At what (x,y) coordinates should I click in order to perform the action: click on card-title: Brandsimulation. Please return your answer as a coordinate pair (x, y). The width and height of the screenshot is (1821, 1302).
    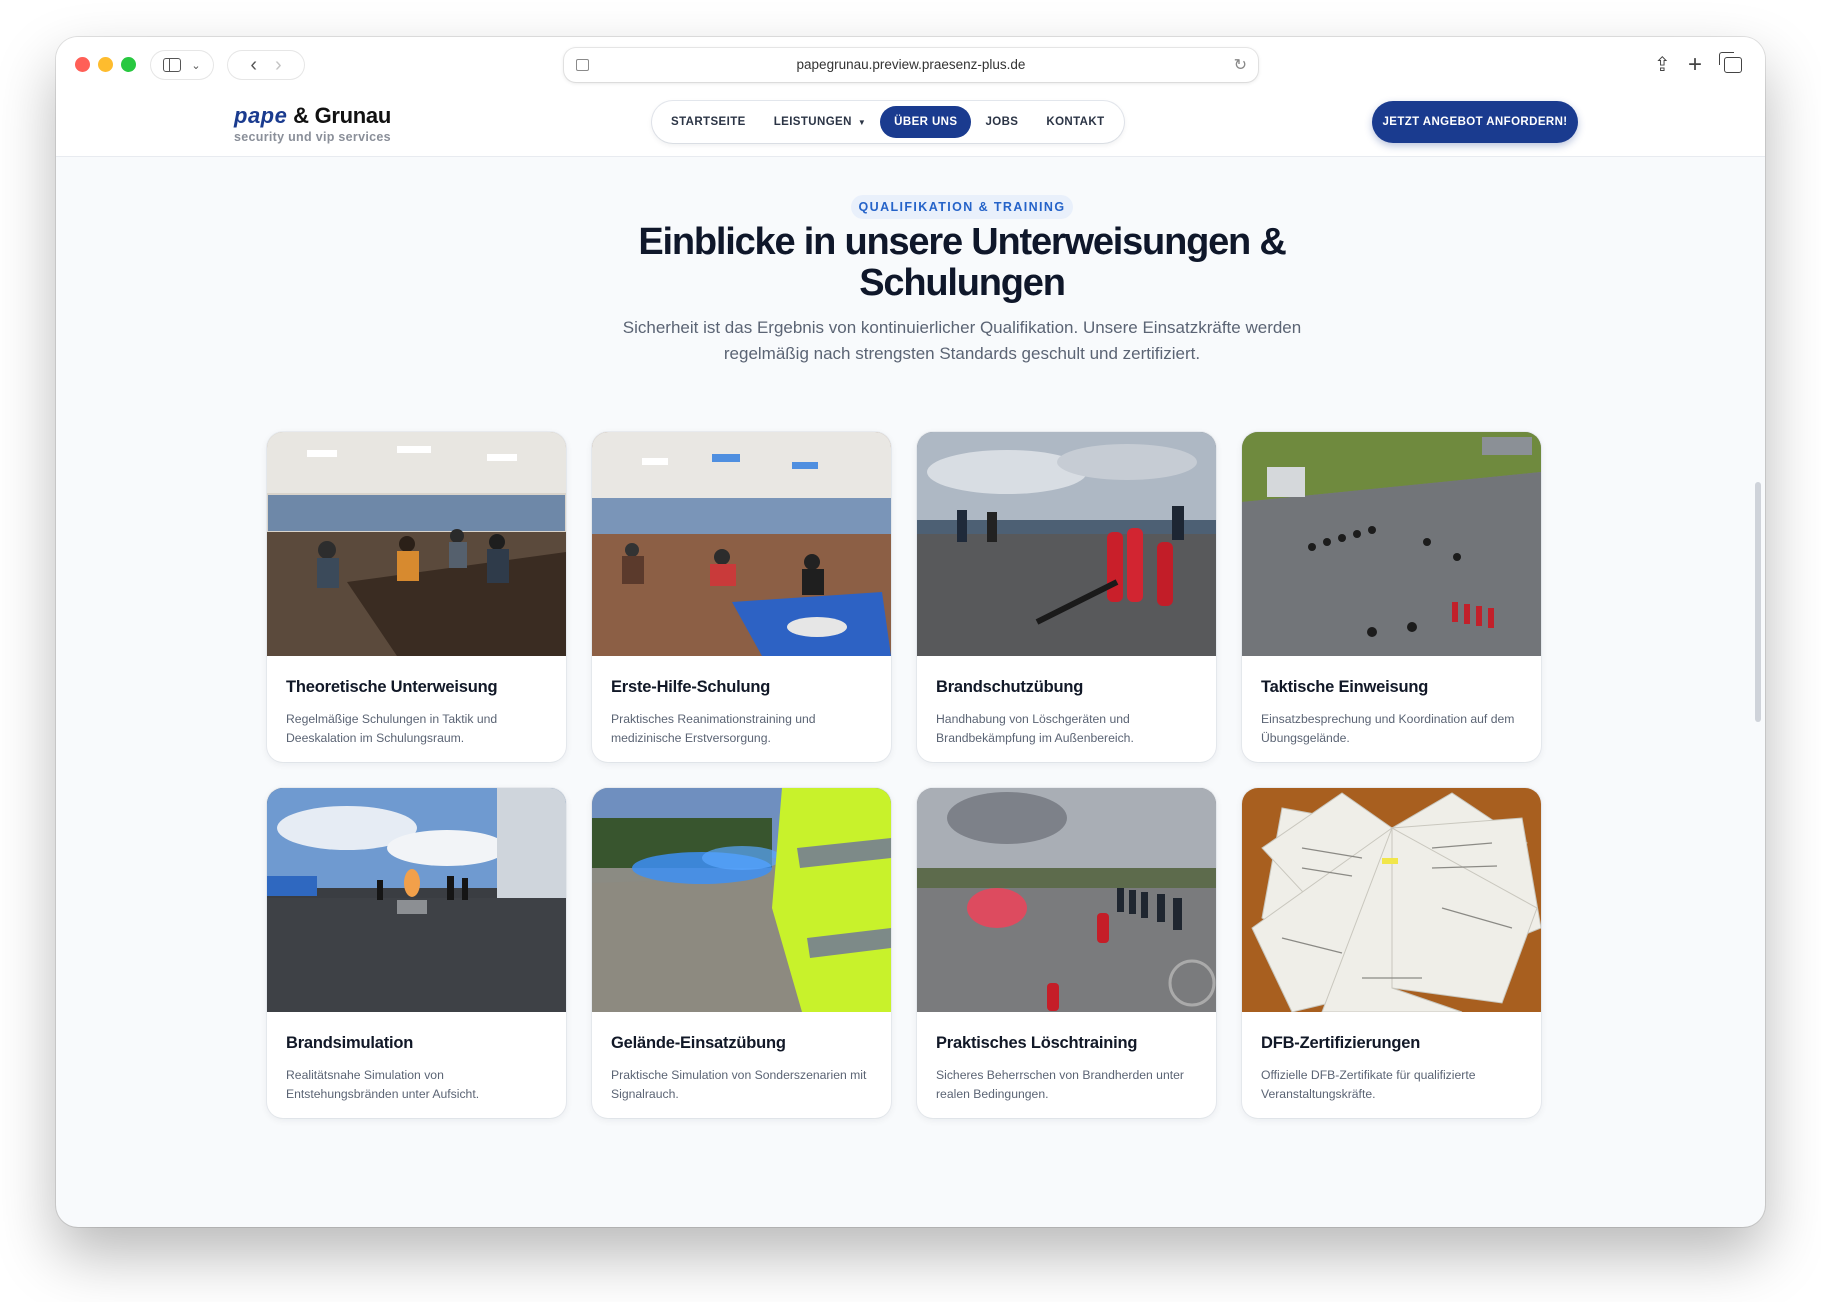
    Looking at the image, I should click on (350, 1043).